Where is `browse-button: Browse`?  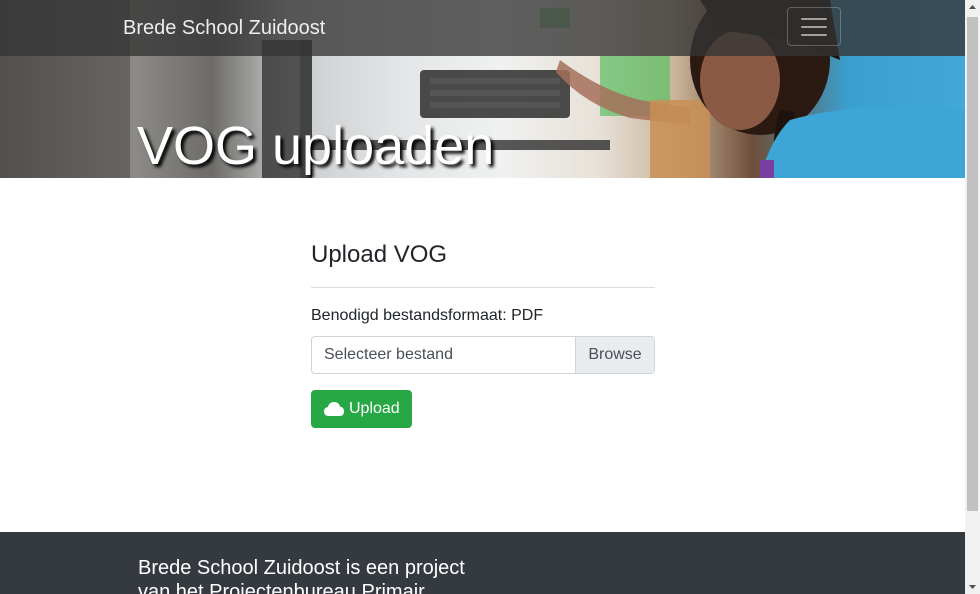
browse-button: Browse is located at coordinates (614, 355).